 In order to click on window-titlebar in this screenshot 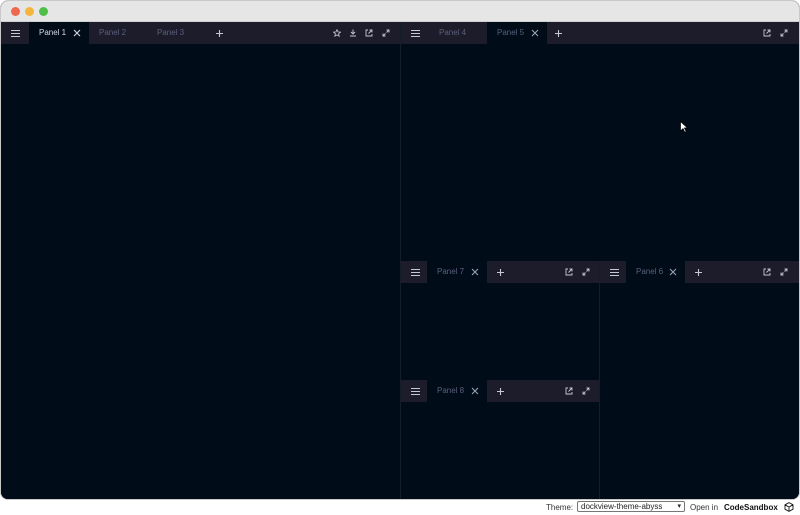, I will do `click(400, 11)`.